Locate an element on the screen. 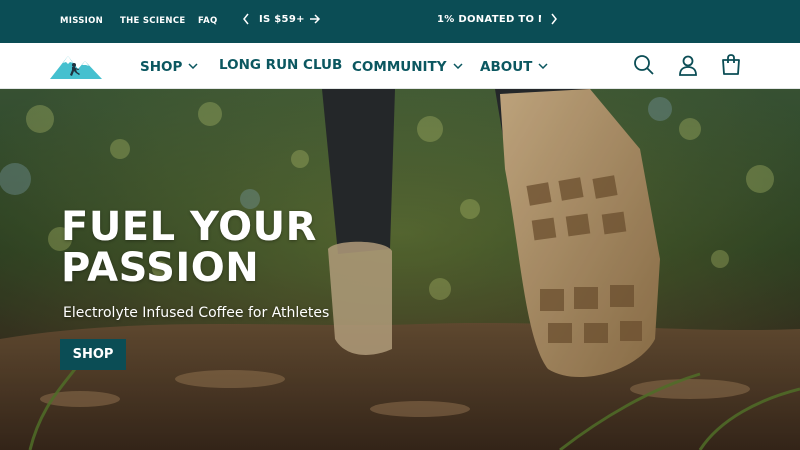 The image size is (800, 450). nav-shop: SHOP is located at coordinates (169, 66).